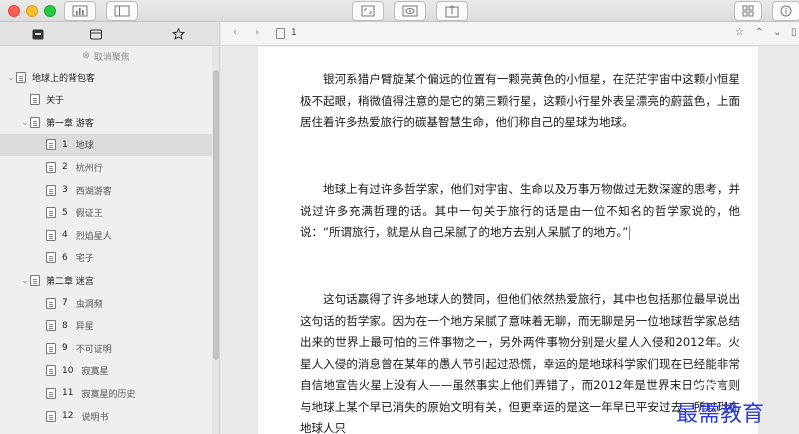 Image resolution: width=799 pixels, height=434 pixels. I want to click on bookmark-star-icon: ☆, so click(739, 32).